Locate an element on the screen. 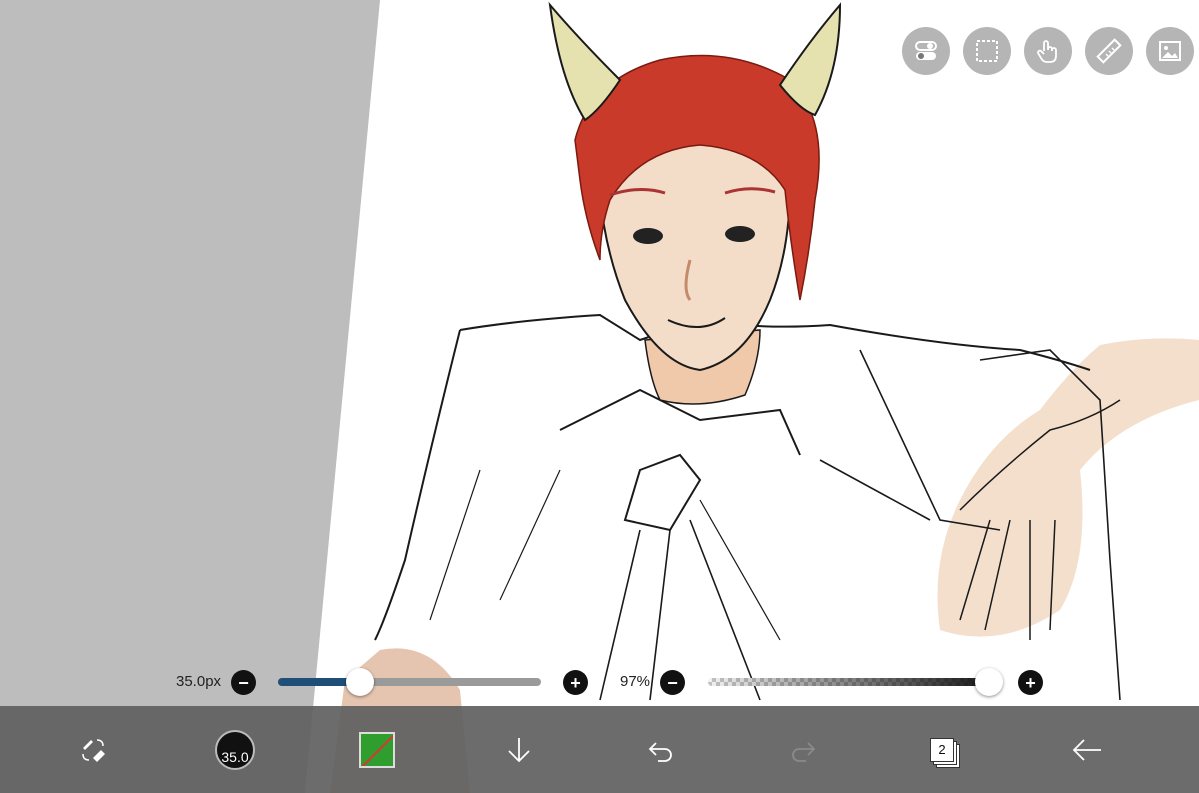  color-button is located at coordinates (377, 749).